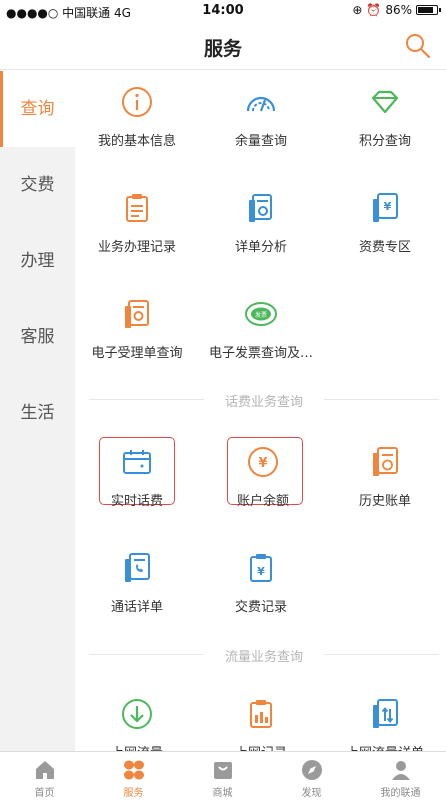 Image resolution: width=446 pixels, height=801 pixels. I want to click on tab-label: 首页, so click(44, 793).